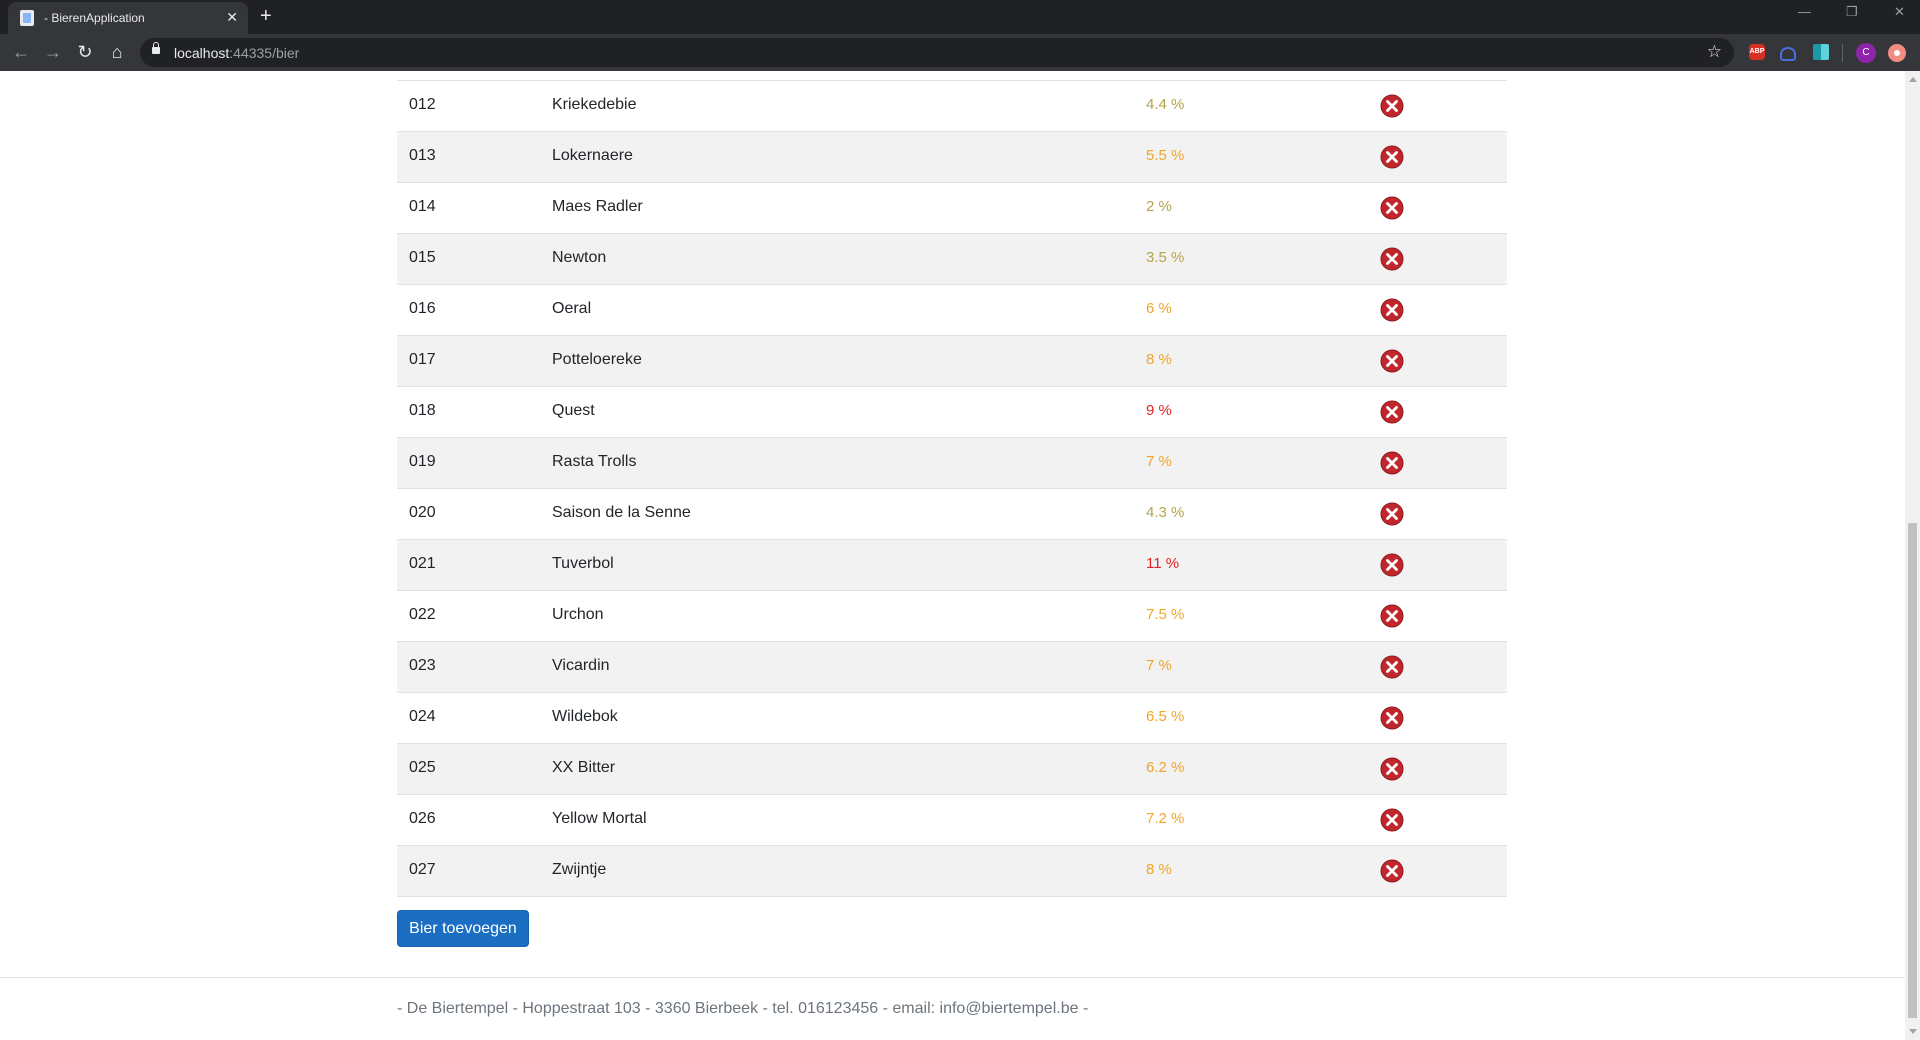 Image resolution: width=1920 pixels, height=1040 pixels. What do you see at coordinates (156, 48) in the screenshot?
I see `lock-icon` at bounding box center [156, 48].